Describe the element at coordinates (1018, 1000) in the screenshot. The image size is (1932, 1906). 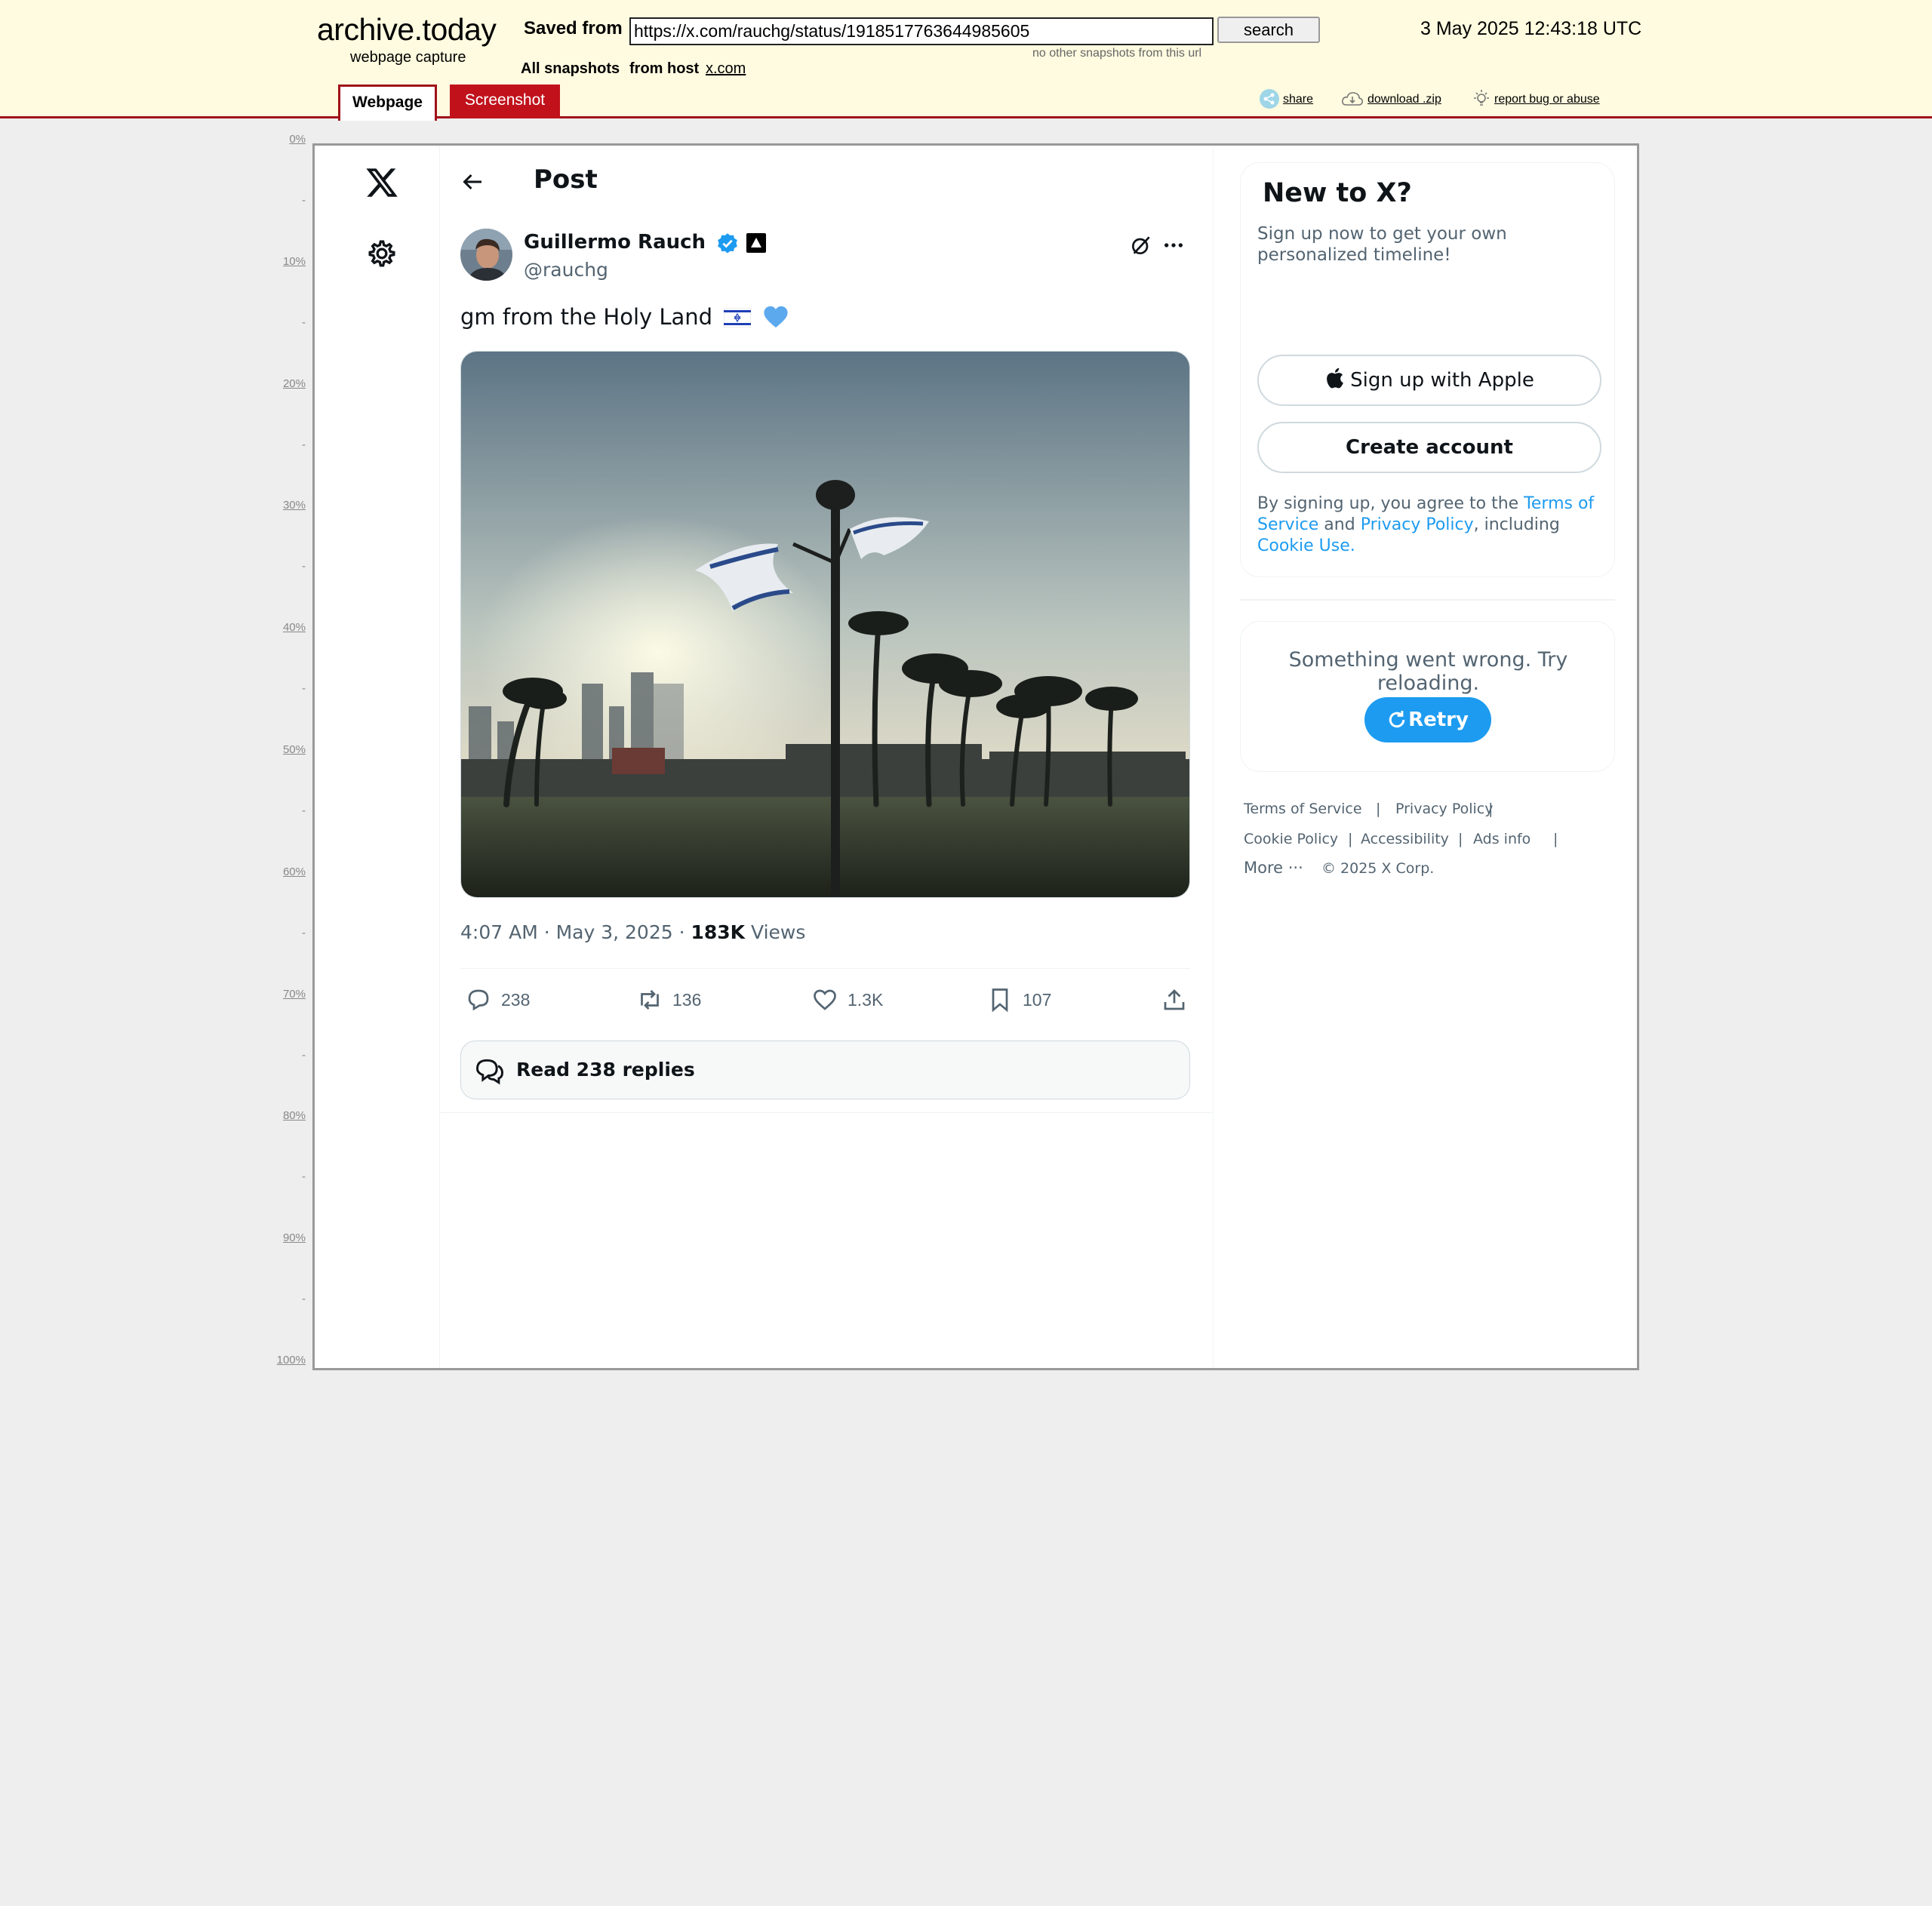
I see `bookmark-action: 107` at that location.